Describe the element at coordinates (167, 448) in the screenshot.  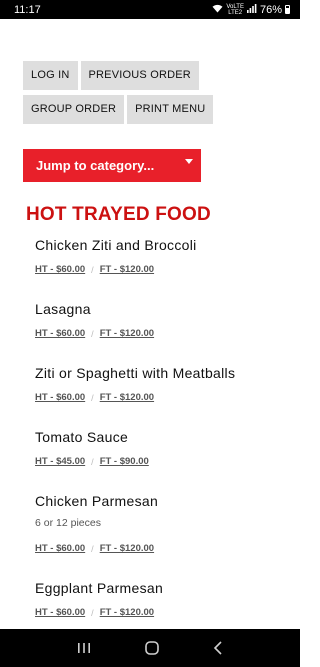
I see `menu-item: Tomato Sauce HT - $45.00 / FT - $90.00` at that location.